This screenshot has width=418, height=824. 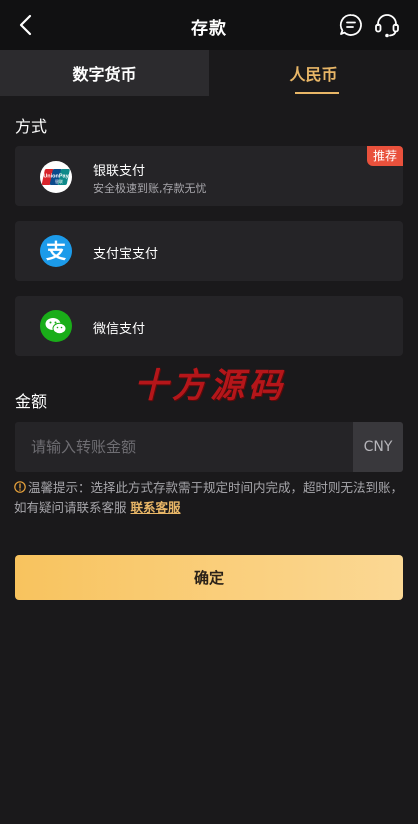 What do you see at coordinates (209, 251) in the screenshot?
I see `payment-method-alipay: 支 支付宝支付` at bounding box center [209, 251].